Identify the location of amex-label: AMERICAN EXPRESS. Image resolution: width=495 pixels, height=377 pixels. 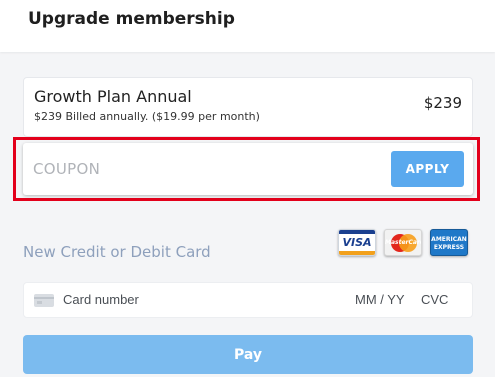
(449, 243).